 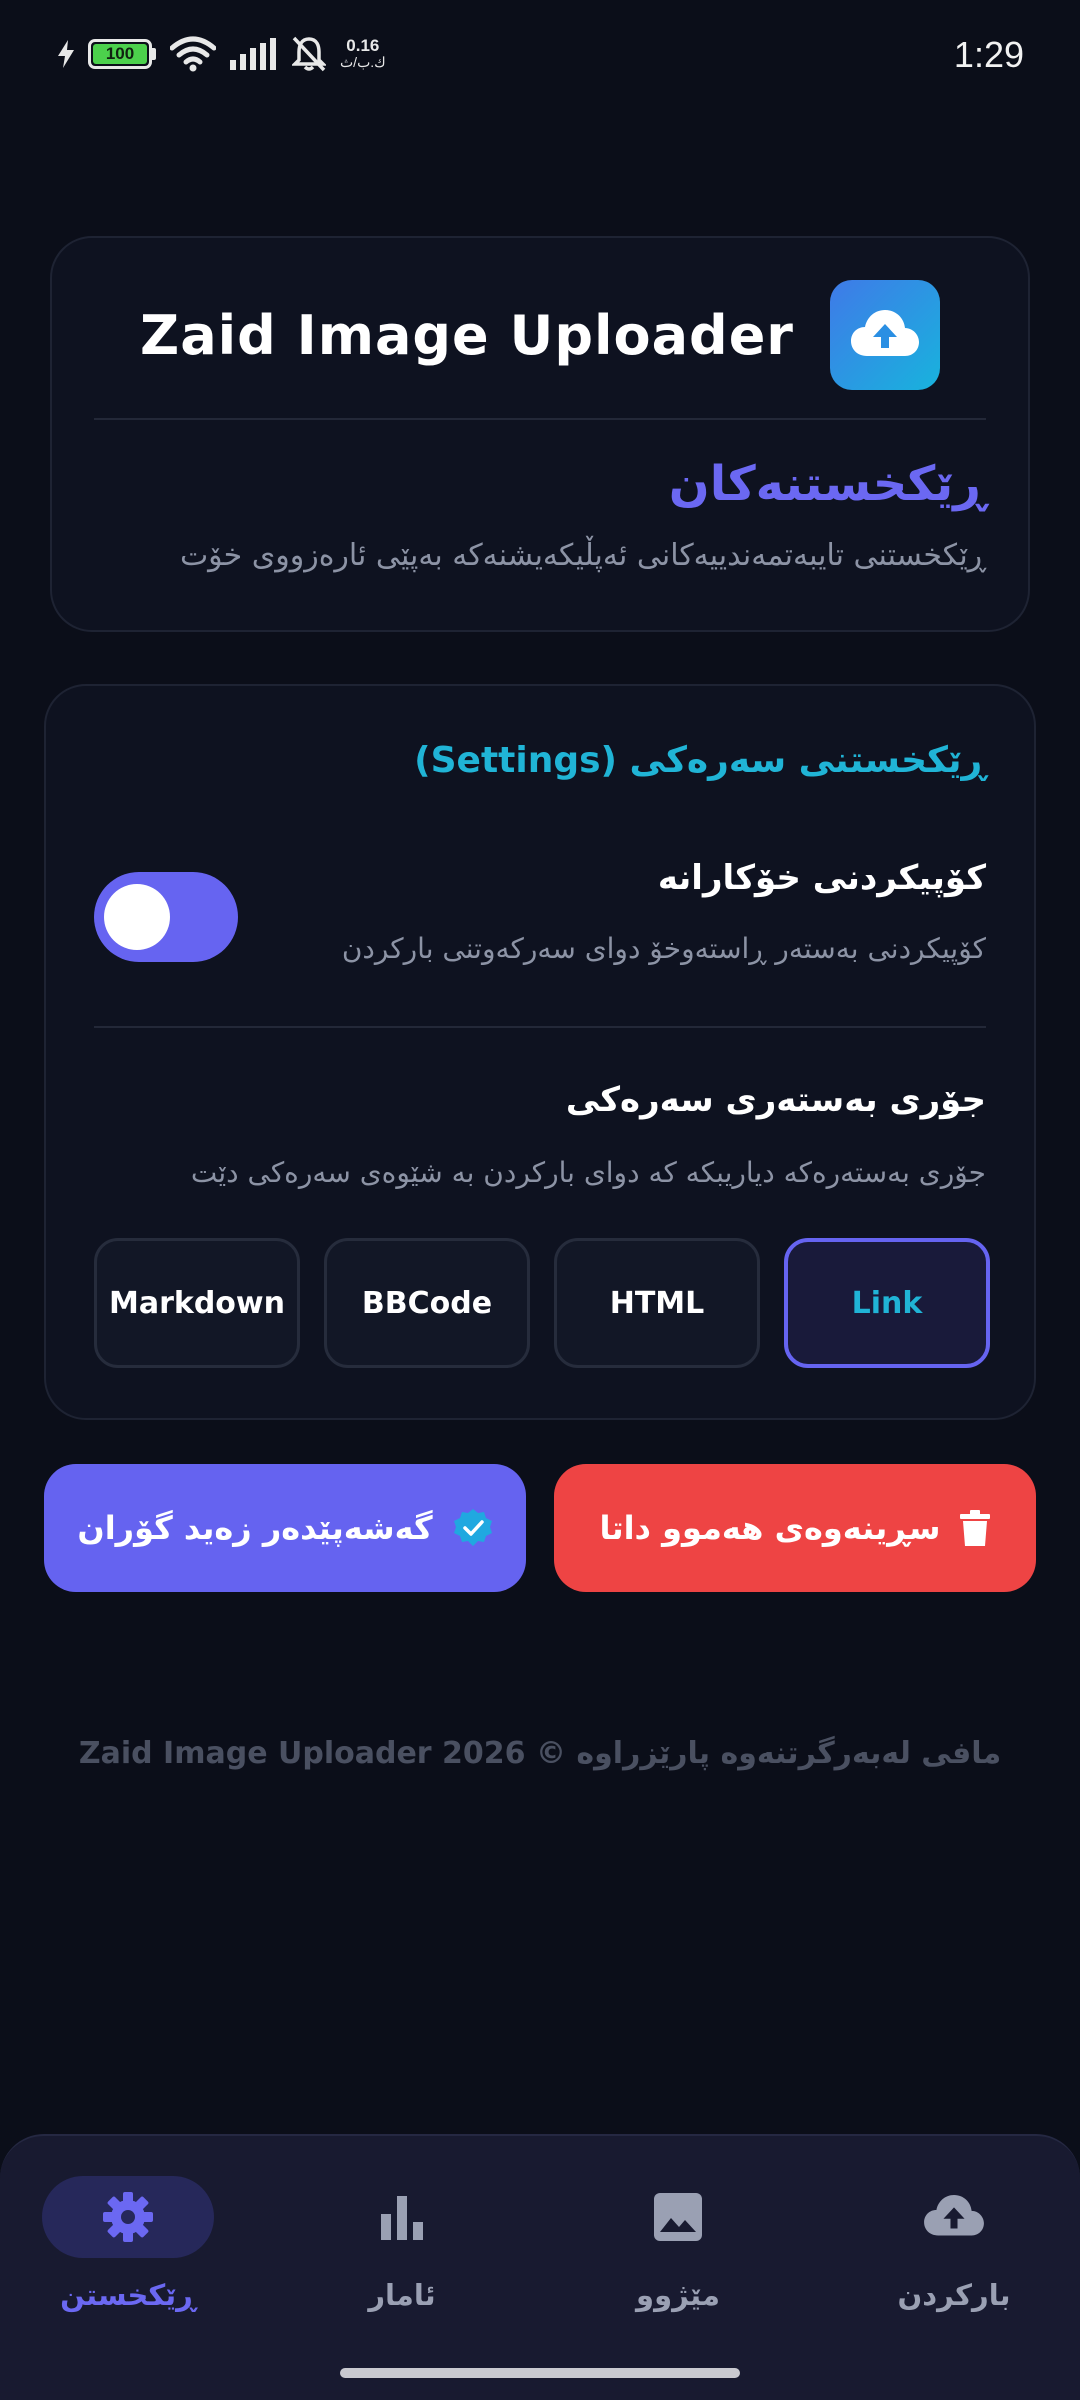 I want to click on app-logo, so click(x=884, y=335).